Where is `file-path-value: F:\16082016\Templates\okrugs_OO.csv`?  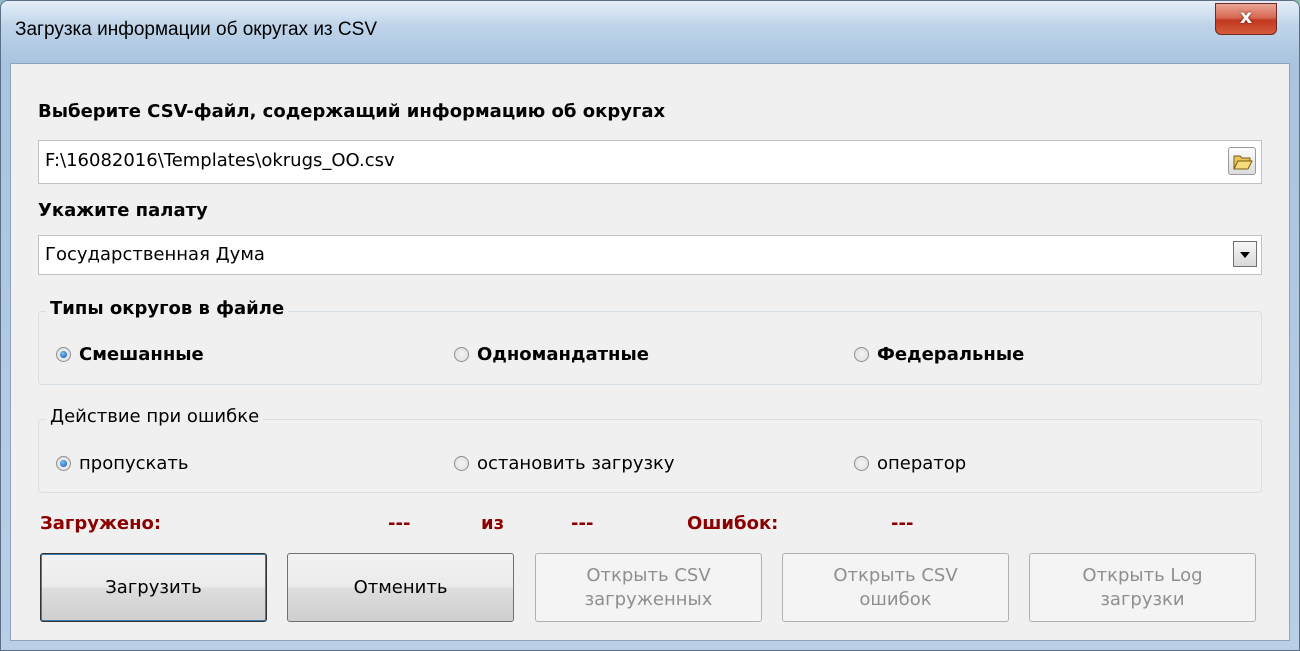 file-path-value: F:\16082016\Templates\okrugs_OO.csv is located at coordinates (220, 160).